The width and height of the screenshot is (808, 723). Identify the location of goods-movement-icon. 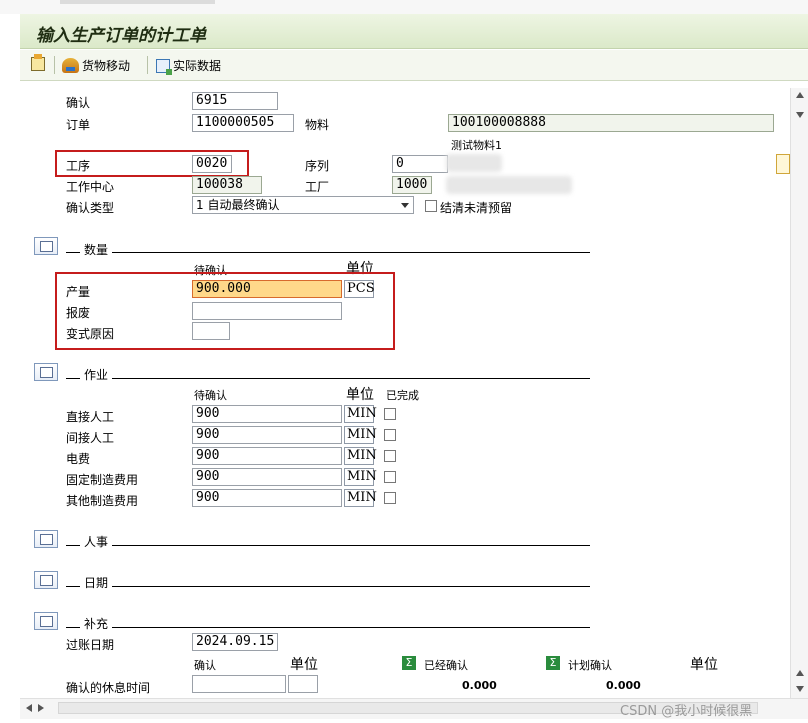
(70, 65).